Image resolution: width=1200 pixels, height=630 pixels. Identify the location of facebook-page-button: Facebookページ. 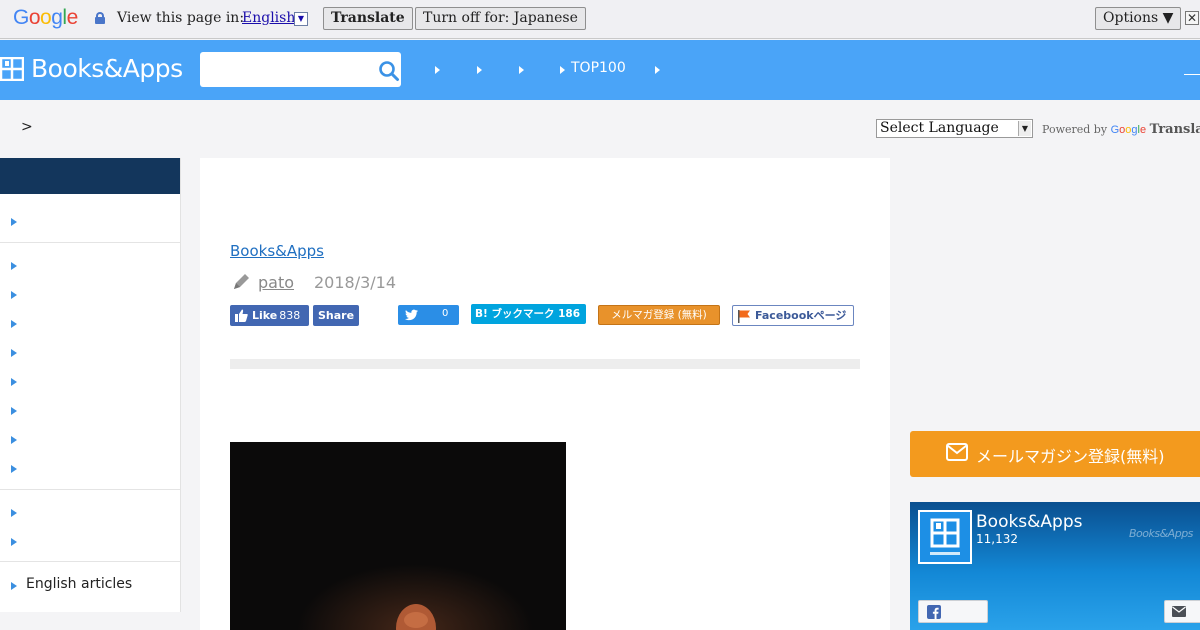
(793, 315).